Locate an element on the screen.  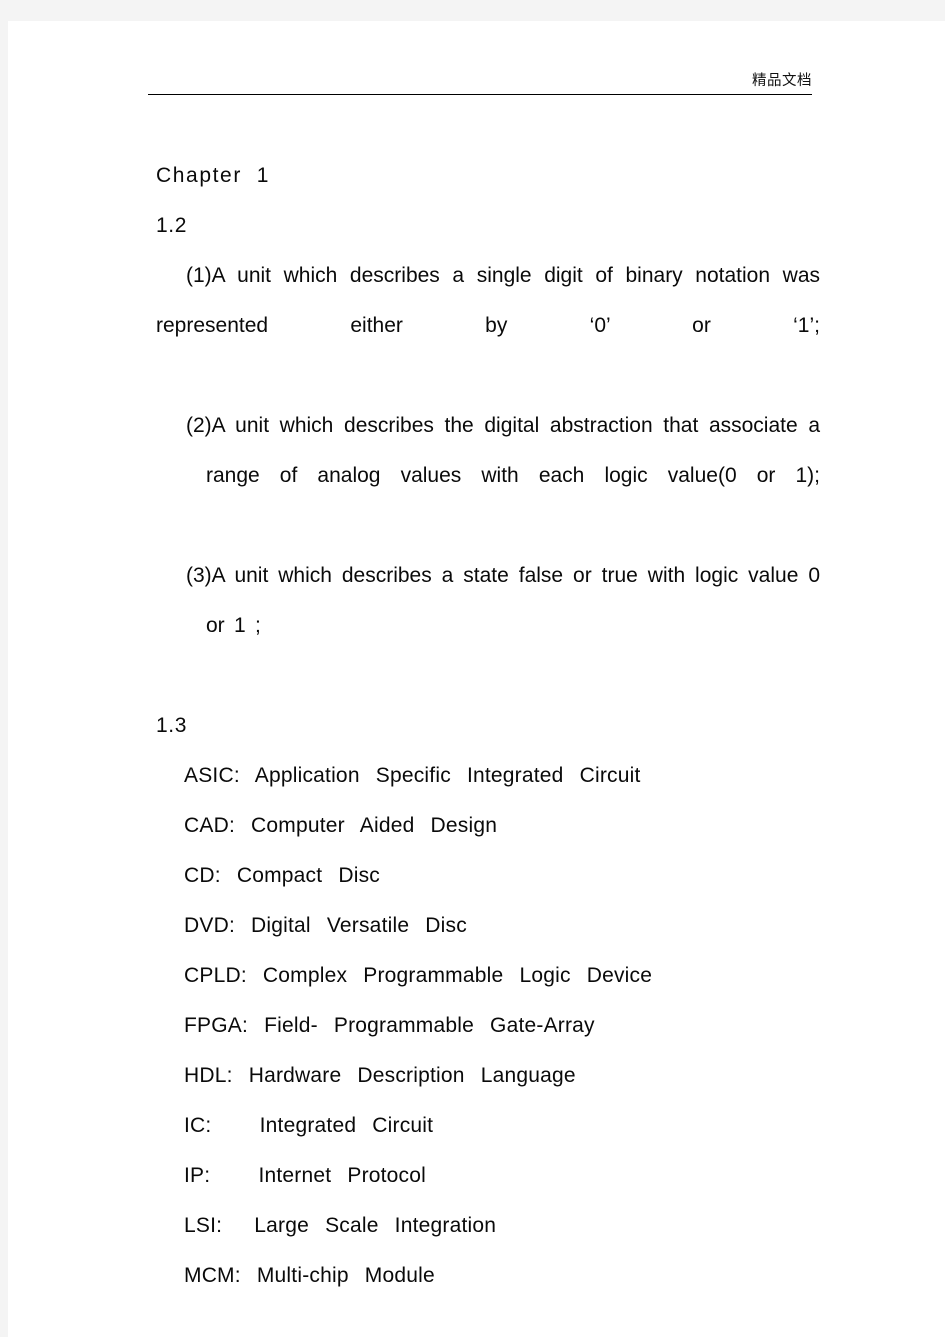
list-item: HDL: Hardware Description Language is located at coordinates (380, 1075).